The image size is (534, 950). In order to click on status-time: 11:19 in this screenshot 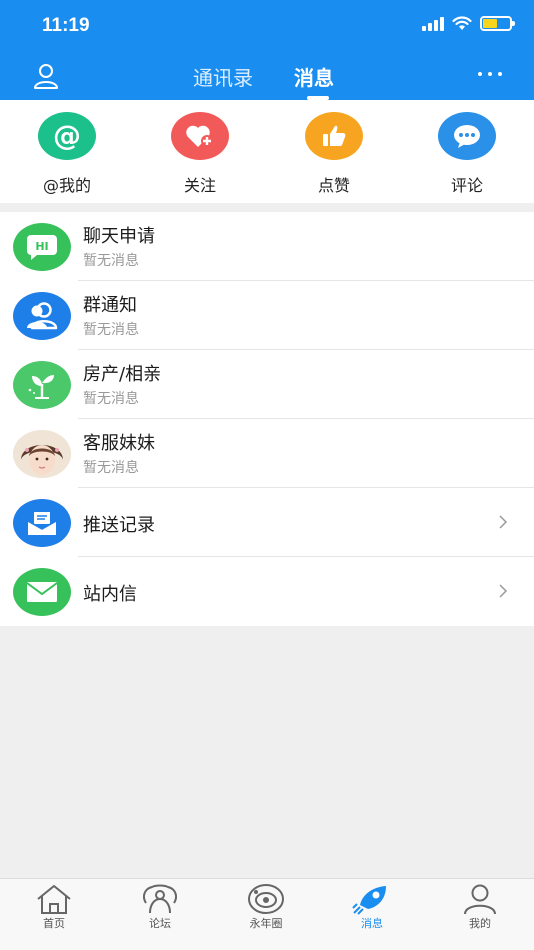, I will do `click(66, 25)`.